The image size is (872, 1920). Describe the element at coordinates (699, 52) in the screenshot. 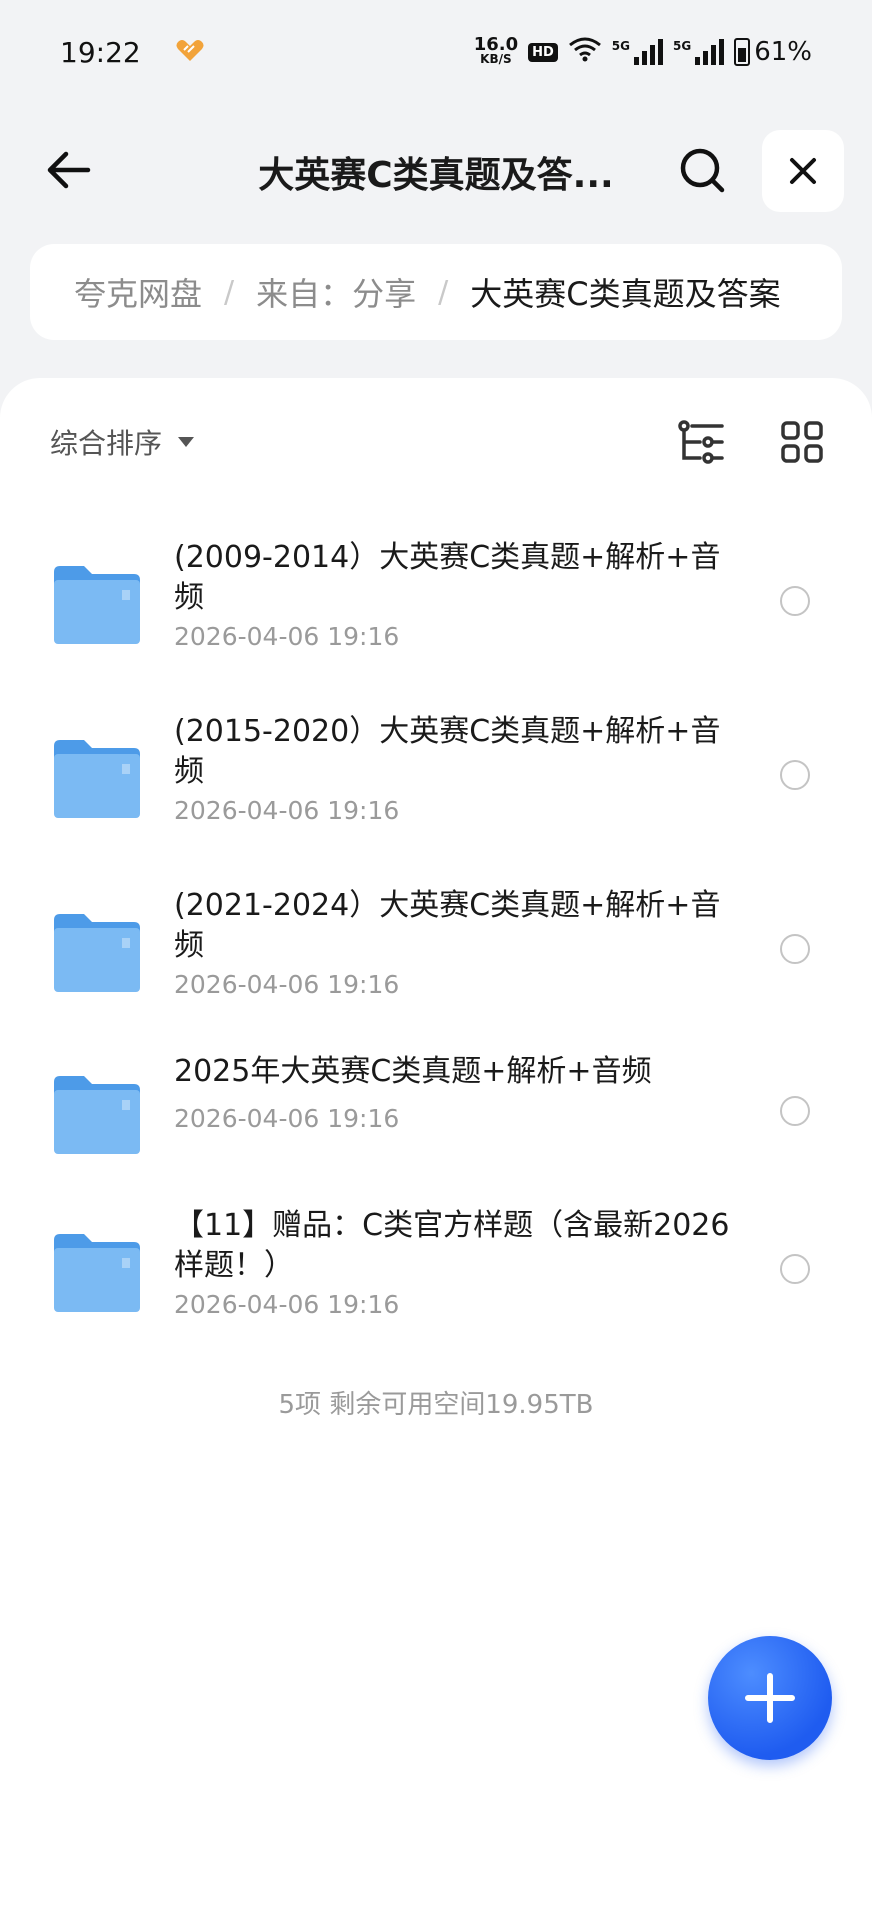

I see `signal-sim2-icon: 5G` at that location.